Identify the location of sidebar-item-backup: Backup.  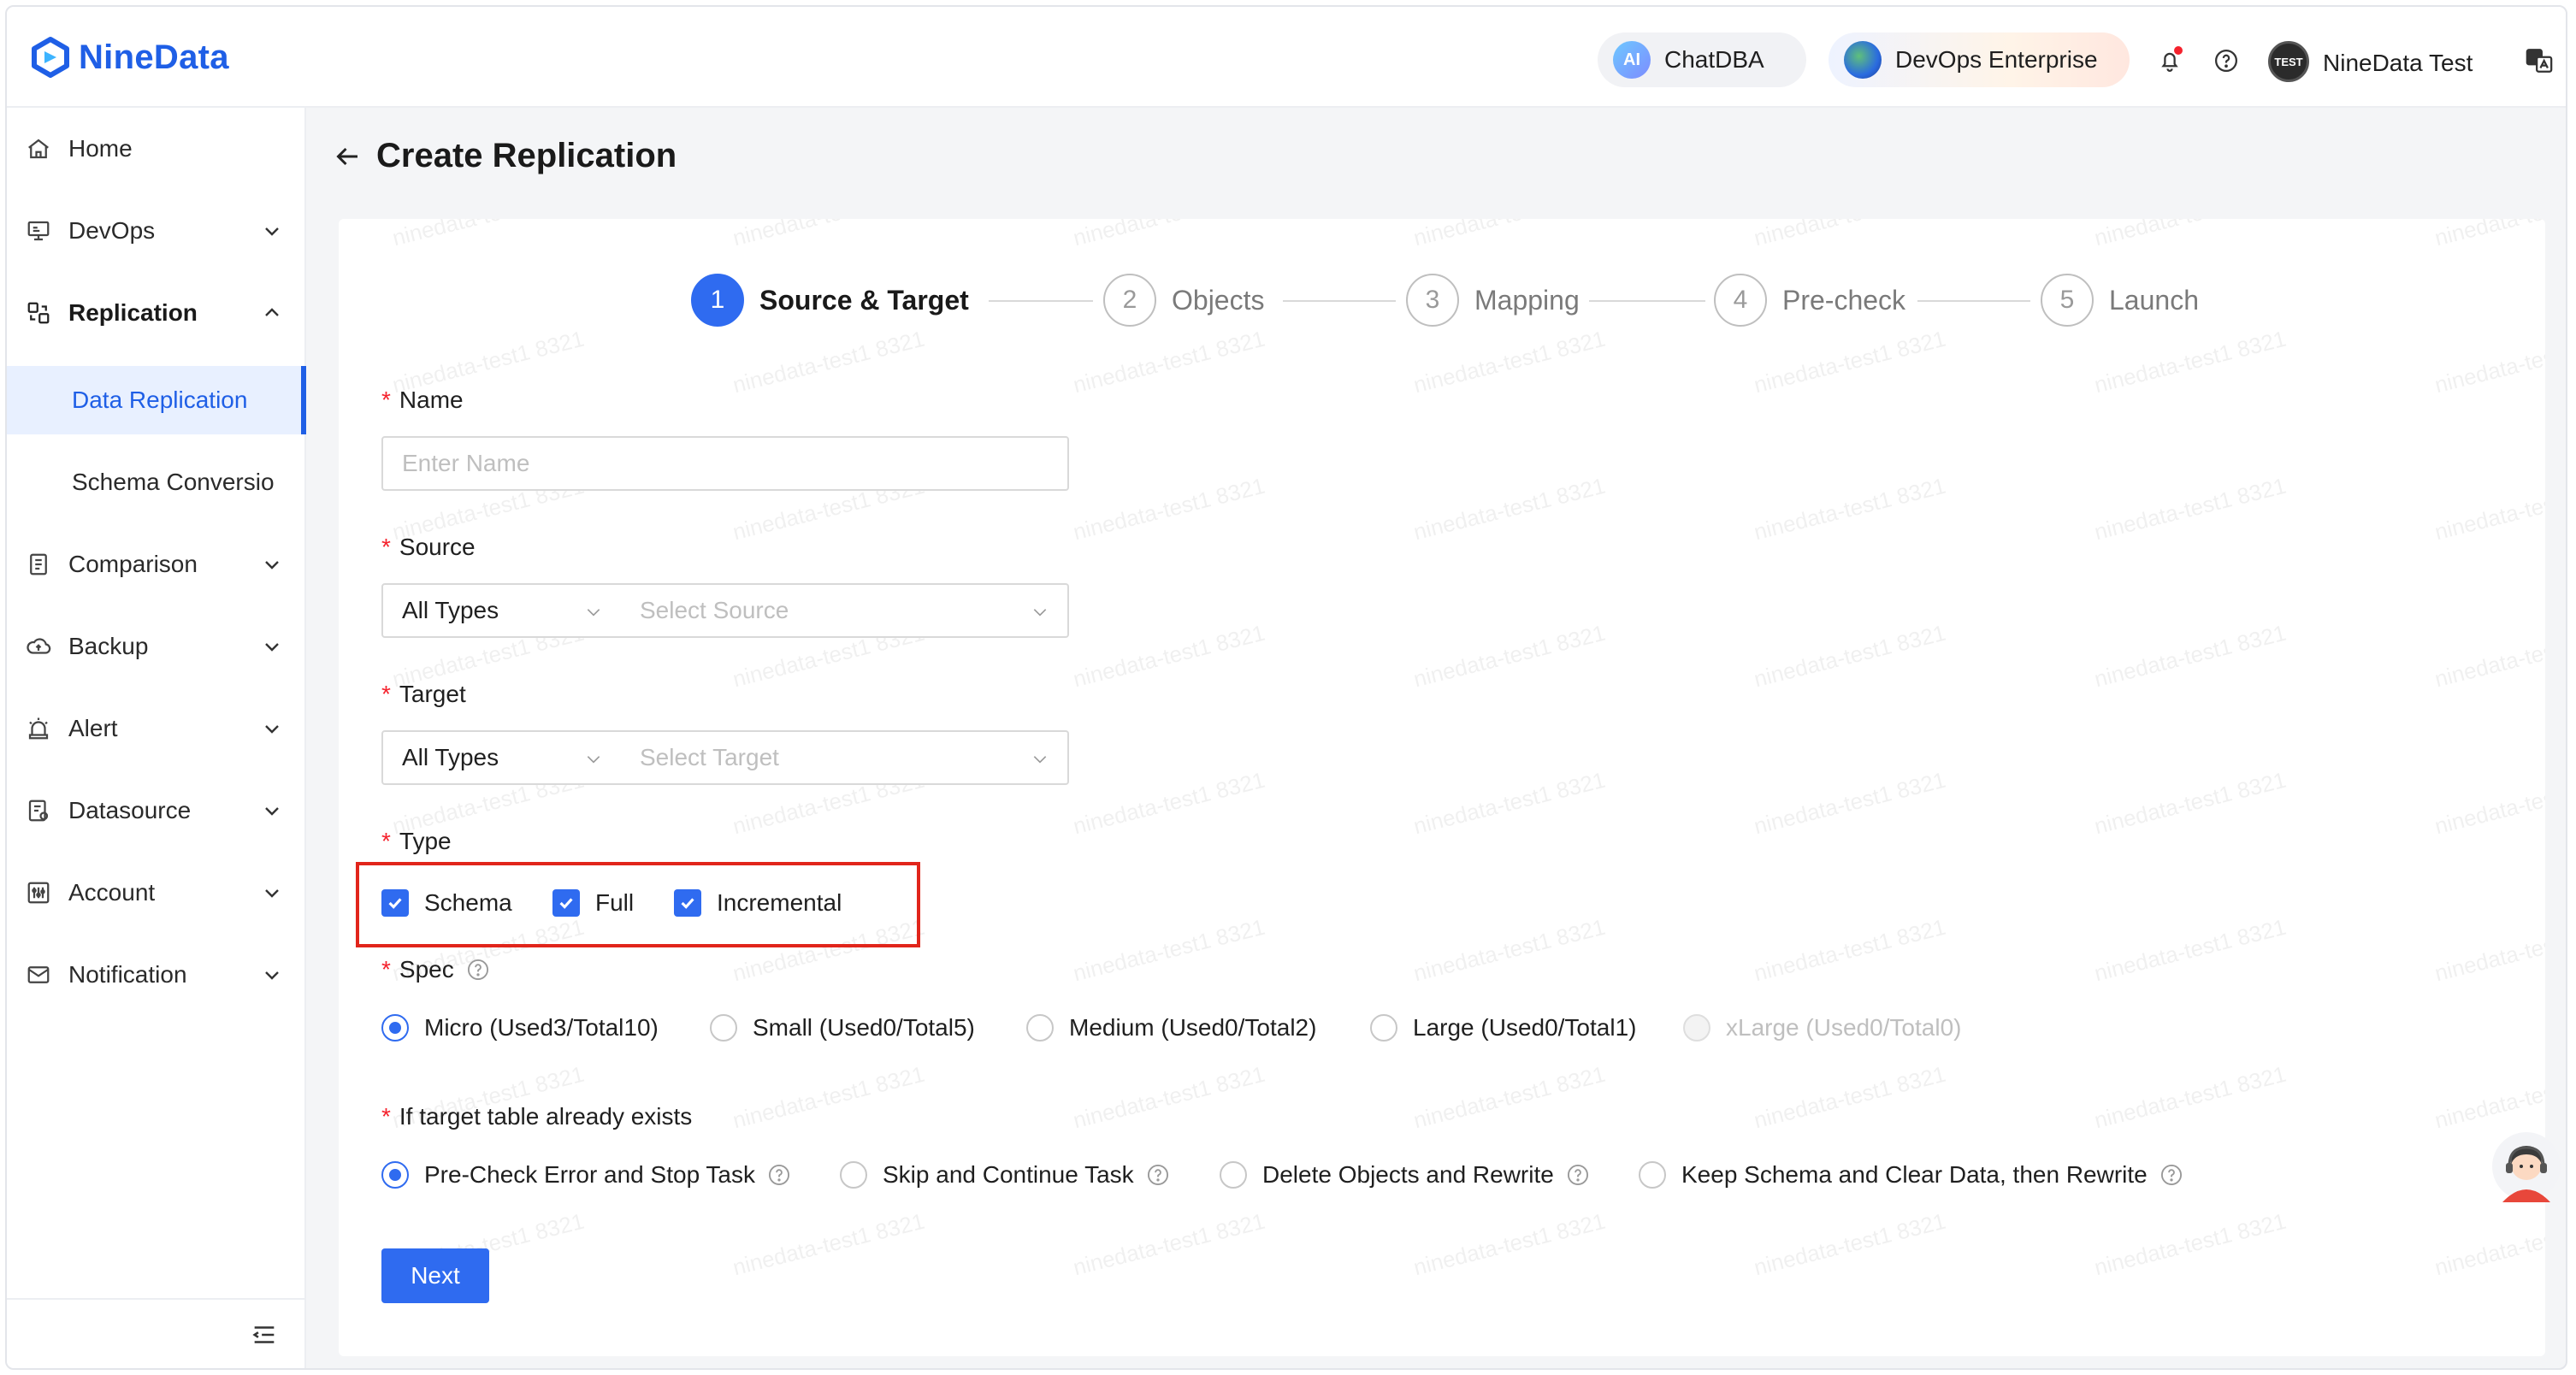
(156, 646).